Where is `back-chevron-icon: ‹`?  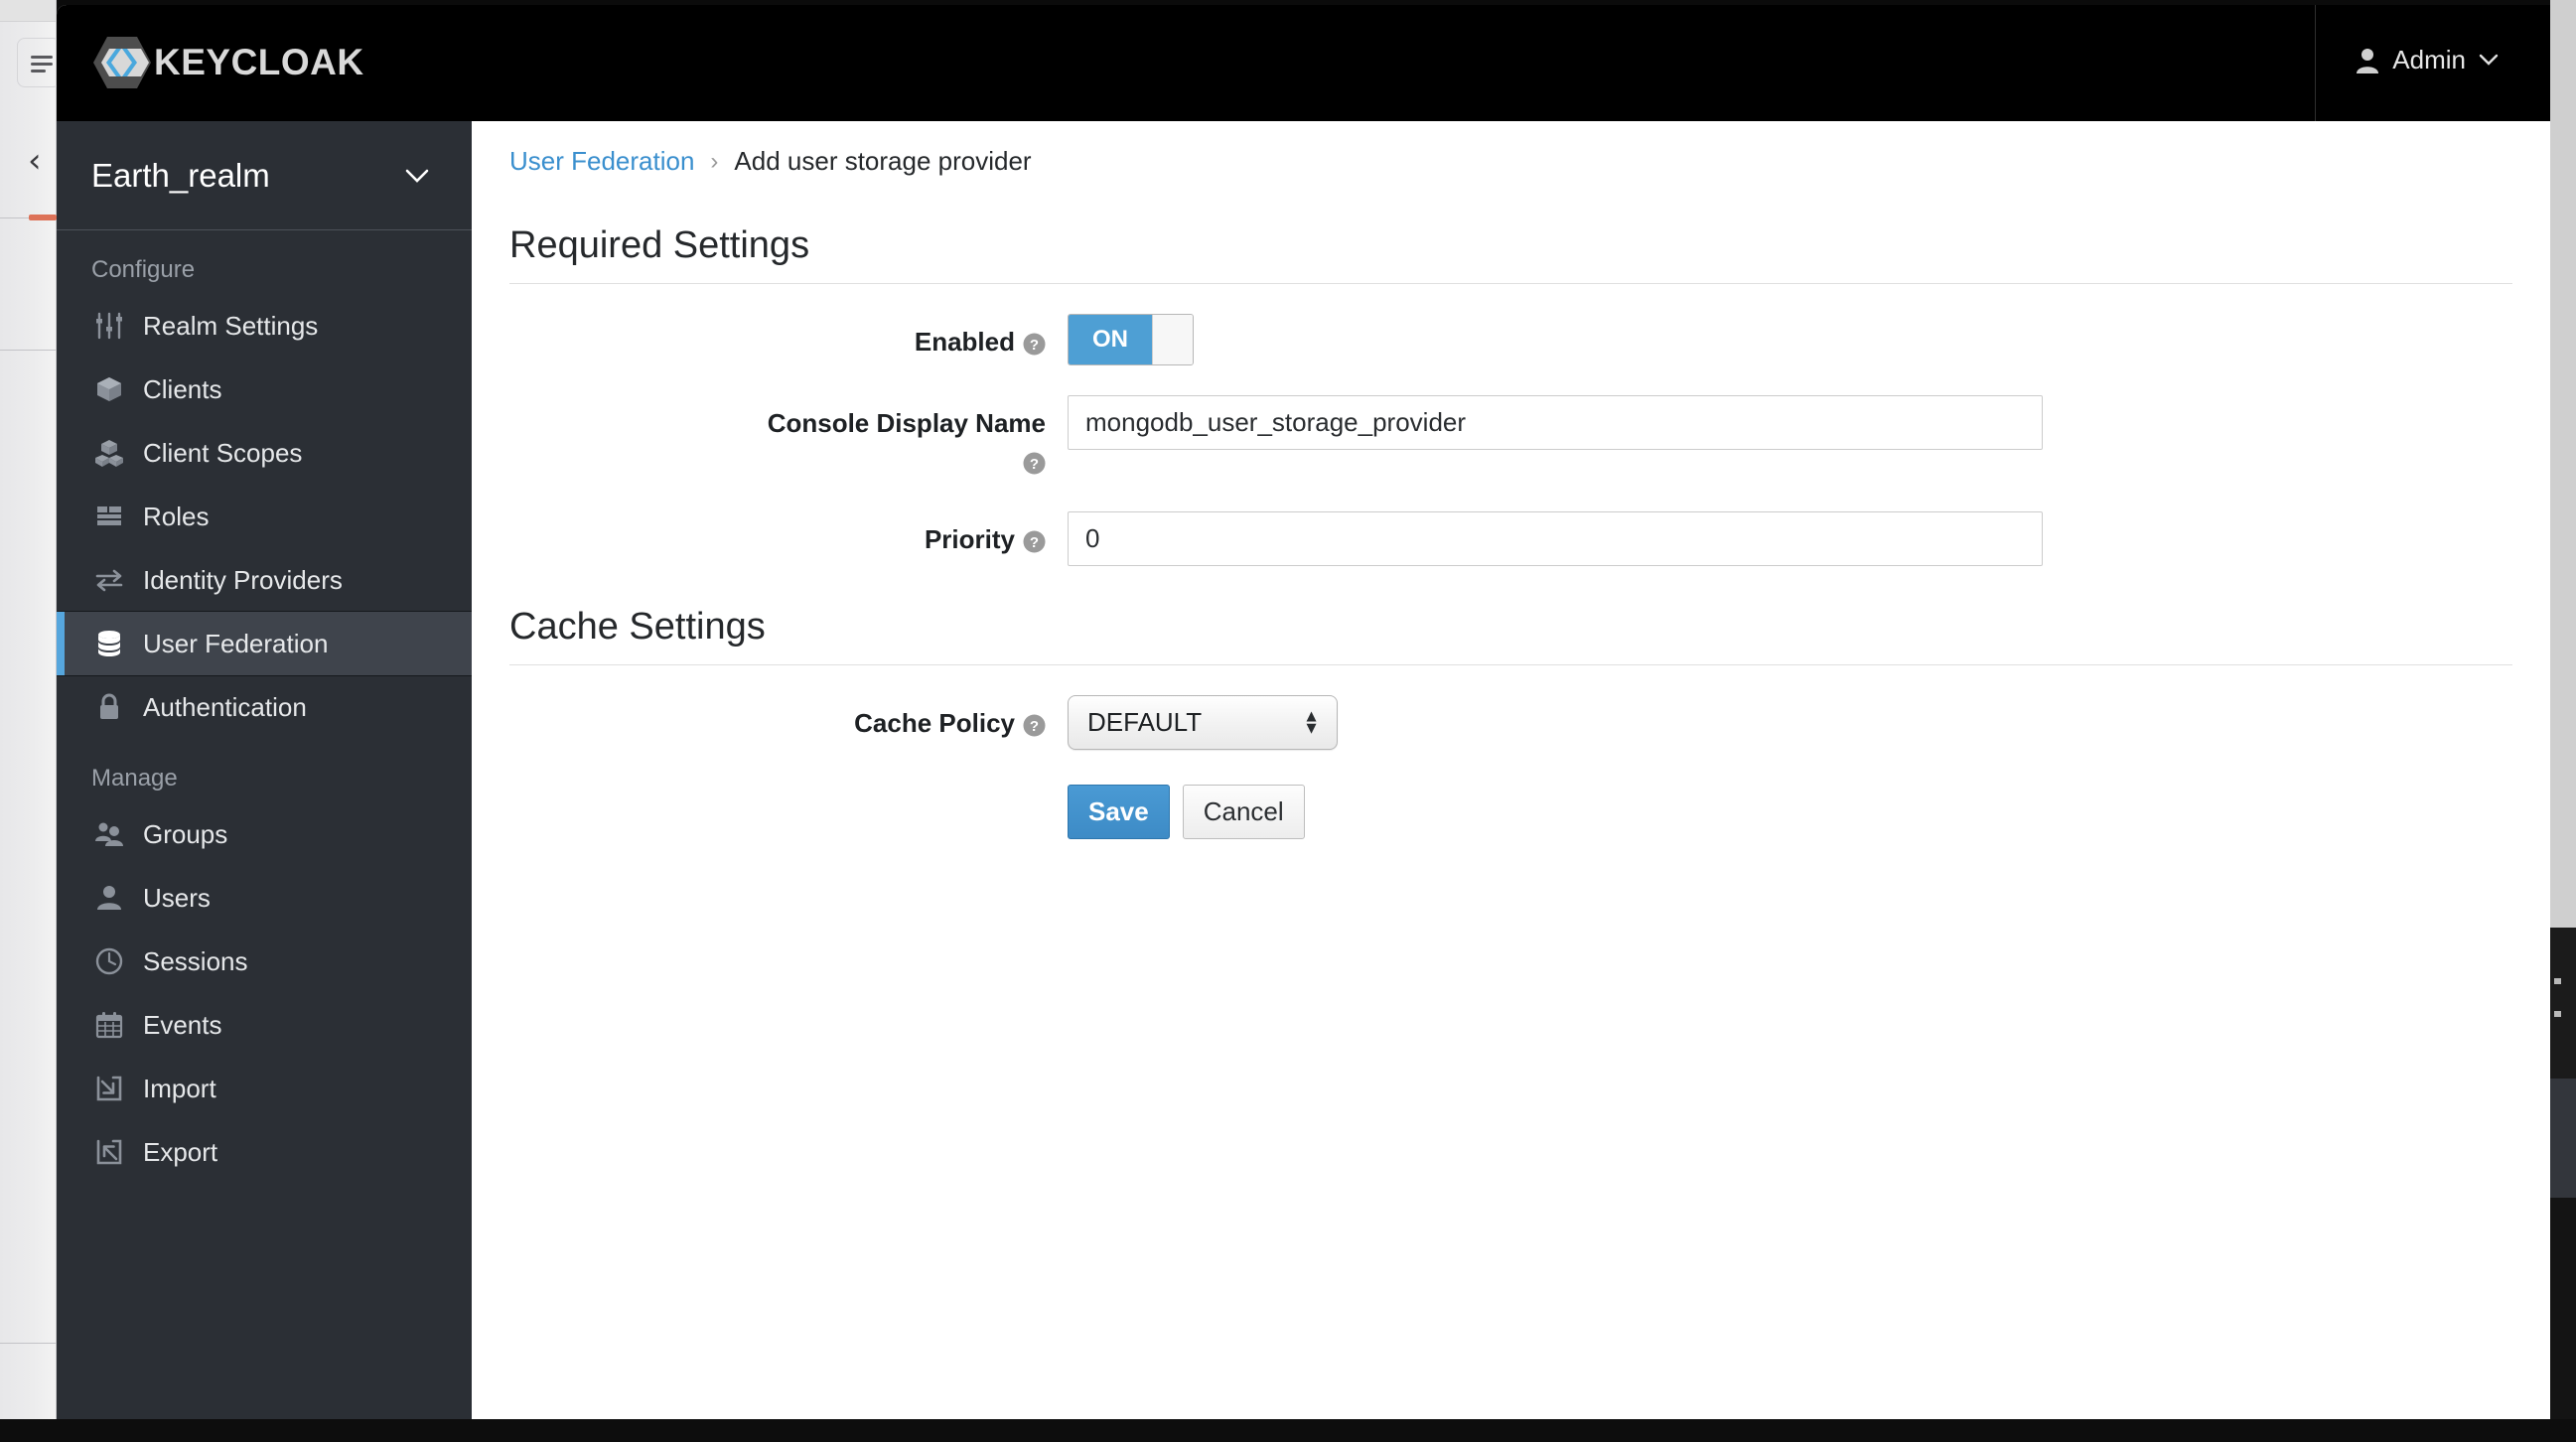 back-chevron-icon: ‹ is located at coordinates (35, 161).